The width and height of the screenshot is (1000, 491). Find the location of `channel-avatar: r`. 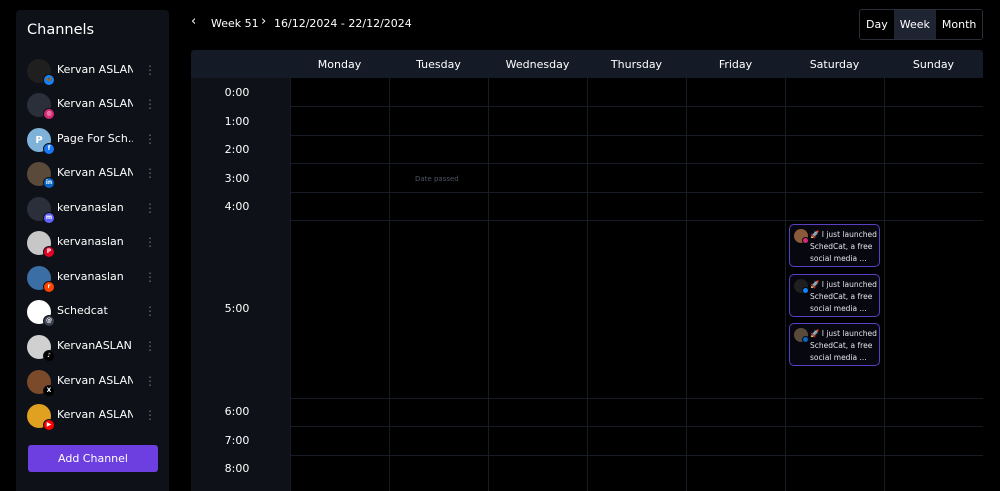

channel-avatar: r is located at coordinates (41, 279).